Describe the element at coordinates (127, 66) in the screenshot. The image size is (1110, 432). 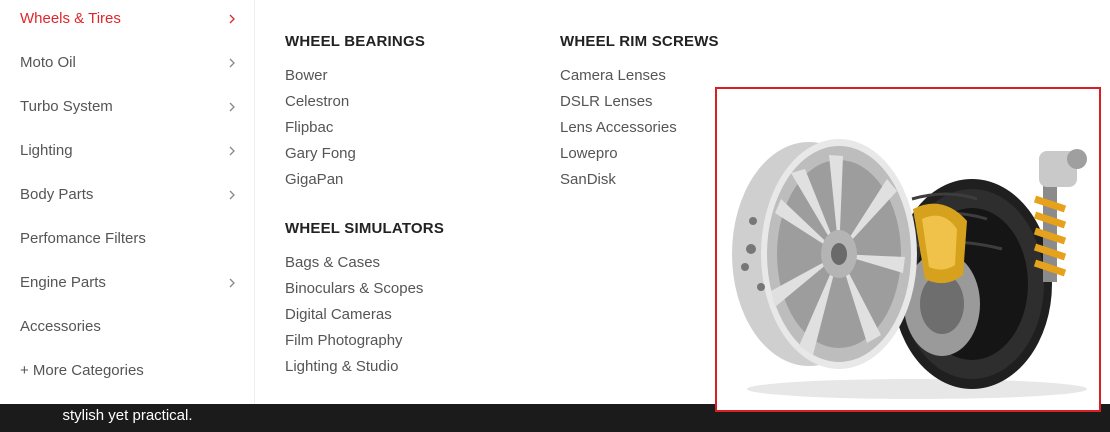
I see `sidebar-item-moto-oil: Moto Oil` at that location.